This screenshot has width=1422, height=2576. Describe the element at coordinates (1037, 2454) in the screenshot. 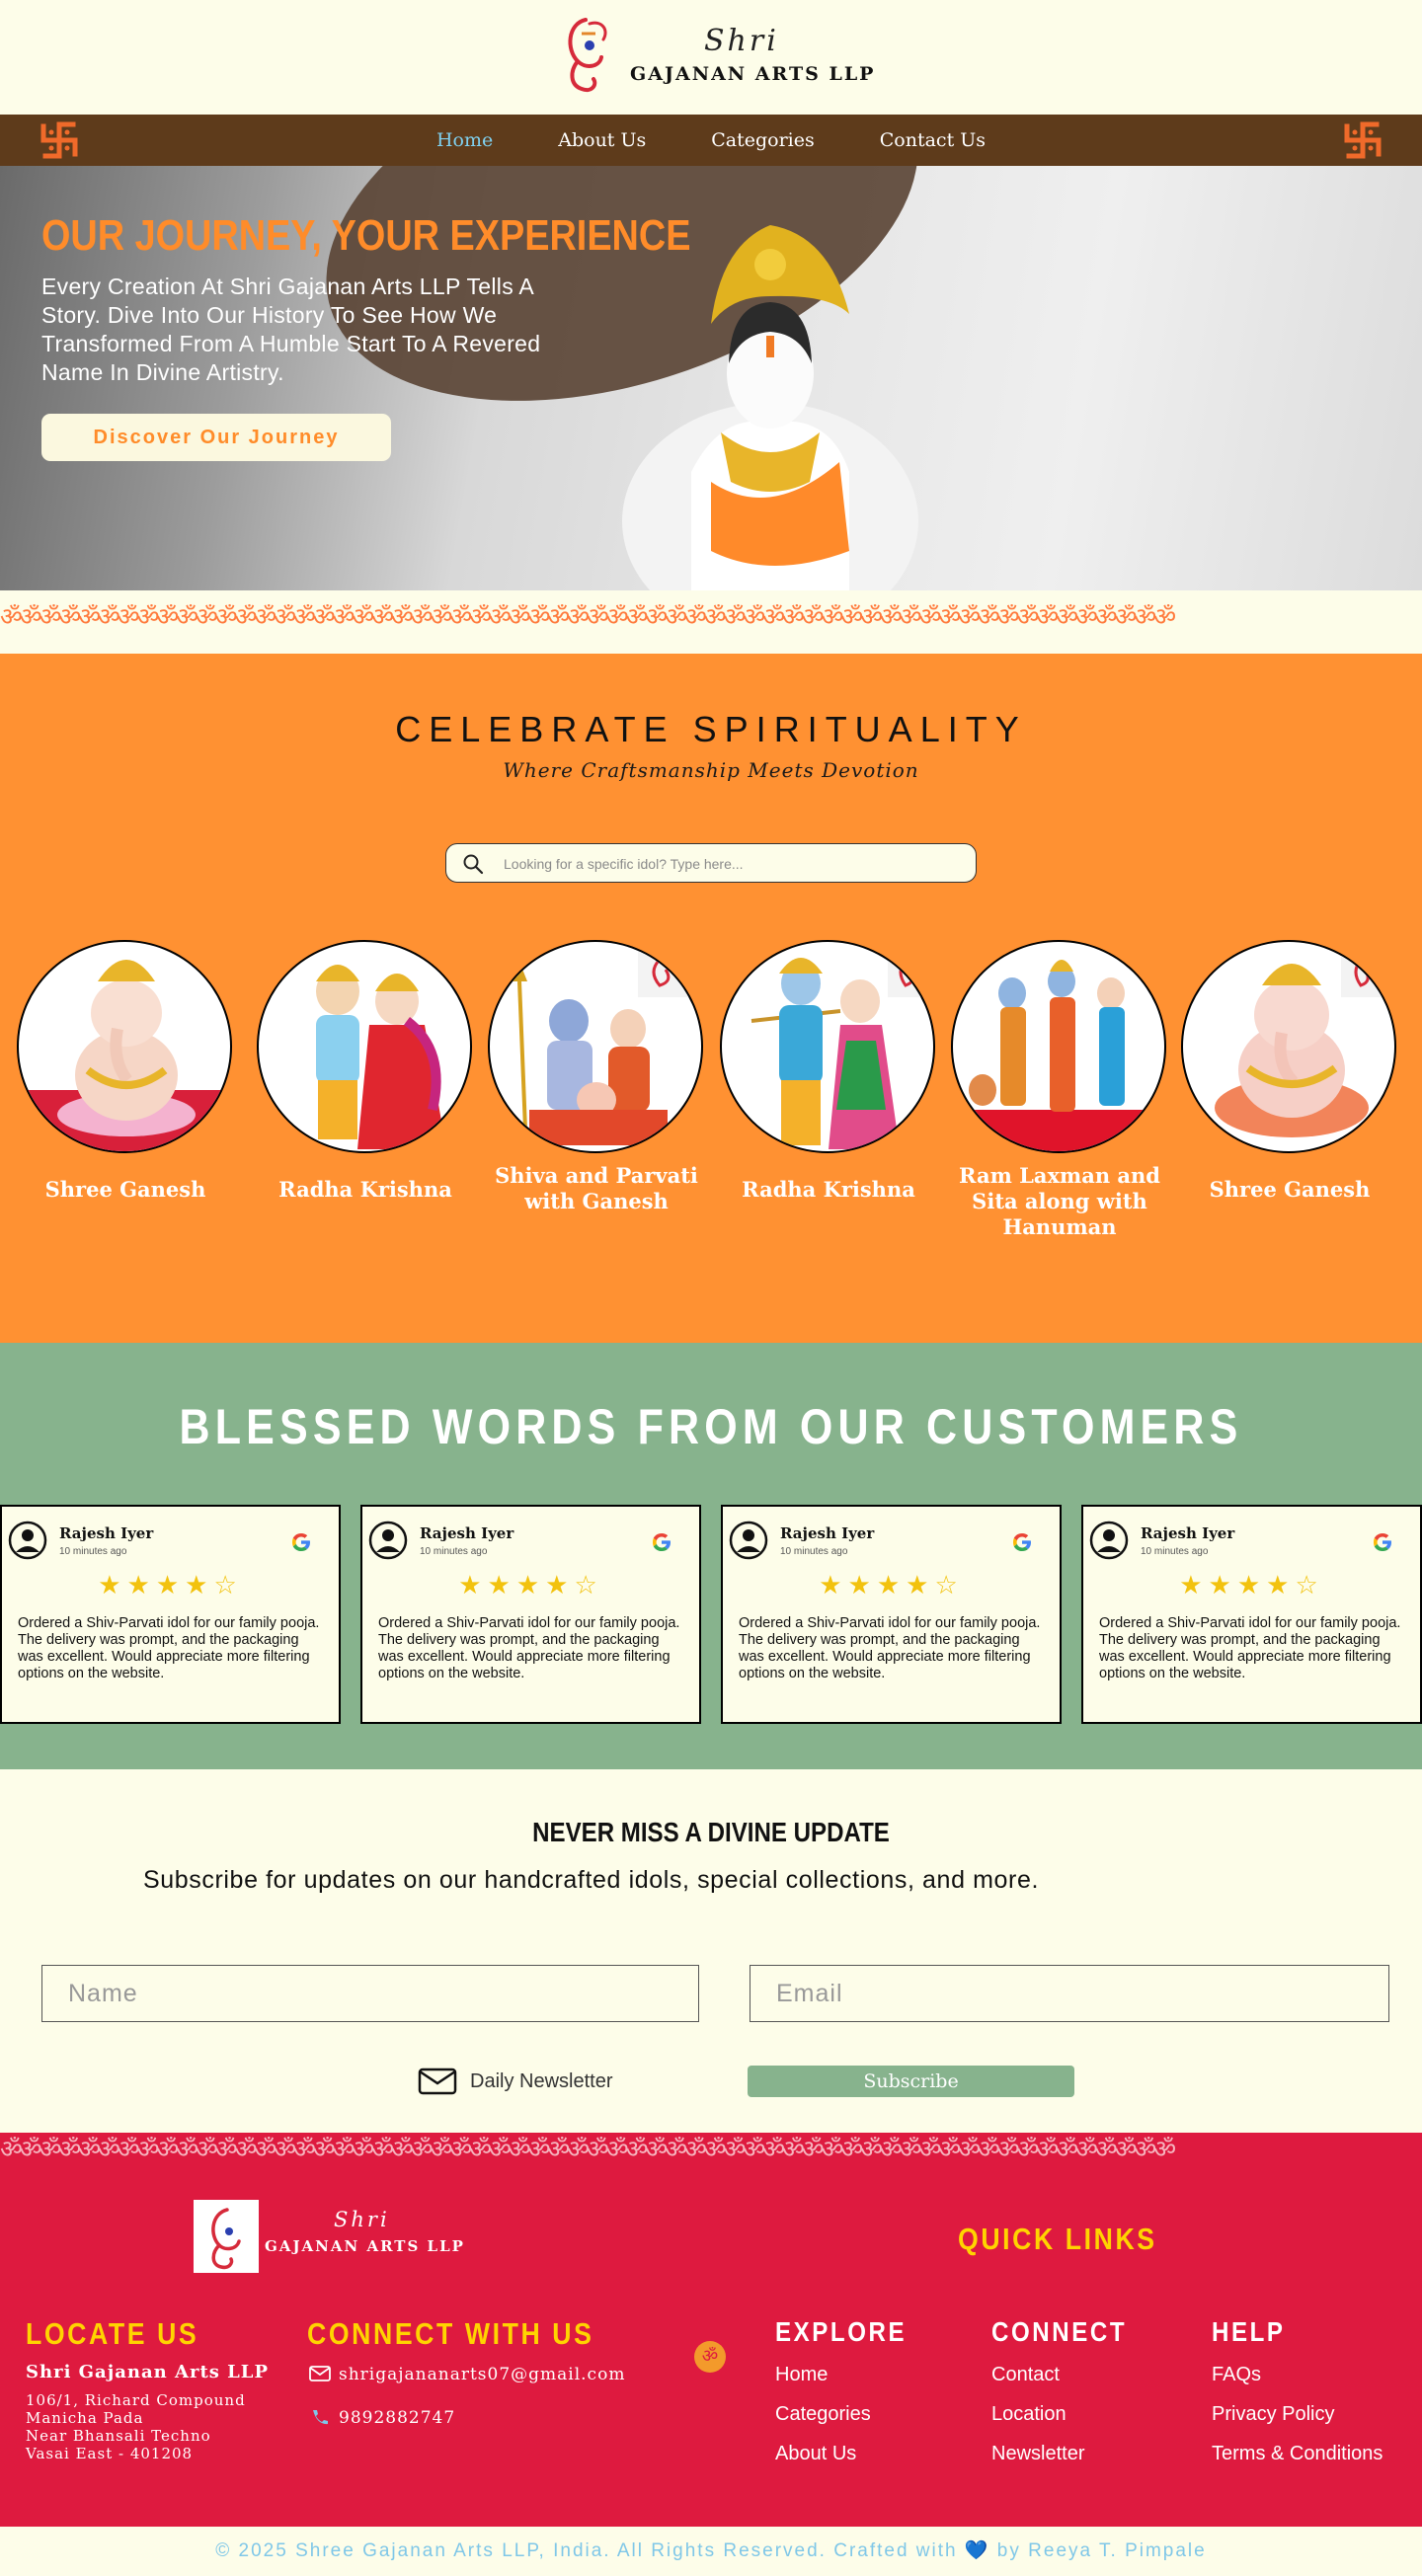

I see `footer-link-newsletter: Newsletter` at that location.